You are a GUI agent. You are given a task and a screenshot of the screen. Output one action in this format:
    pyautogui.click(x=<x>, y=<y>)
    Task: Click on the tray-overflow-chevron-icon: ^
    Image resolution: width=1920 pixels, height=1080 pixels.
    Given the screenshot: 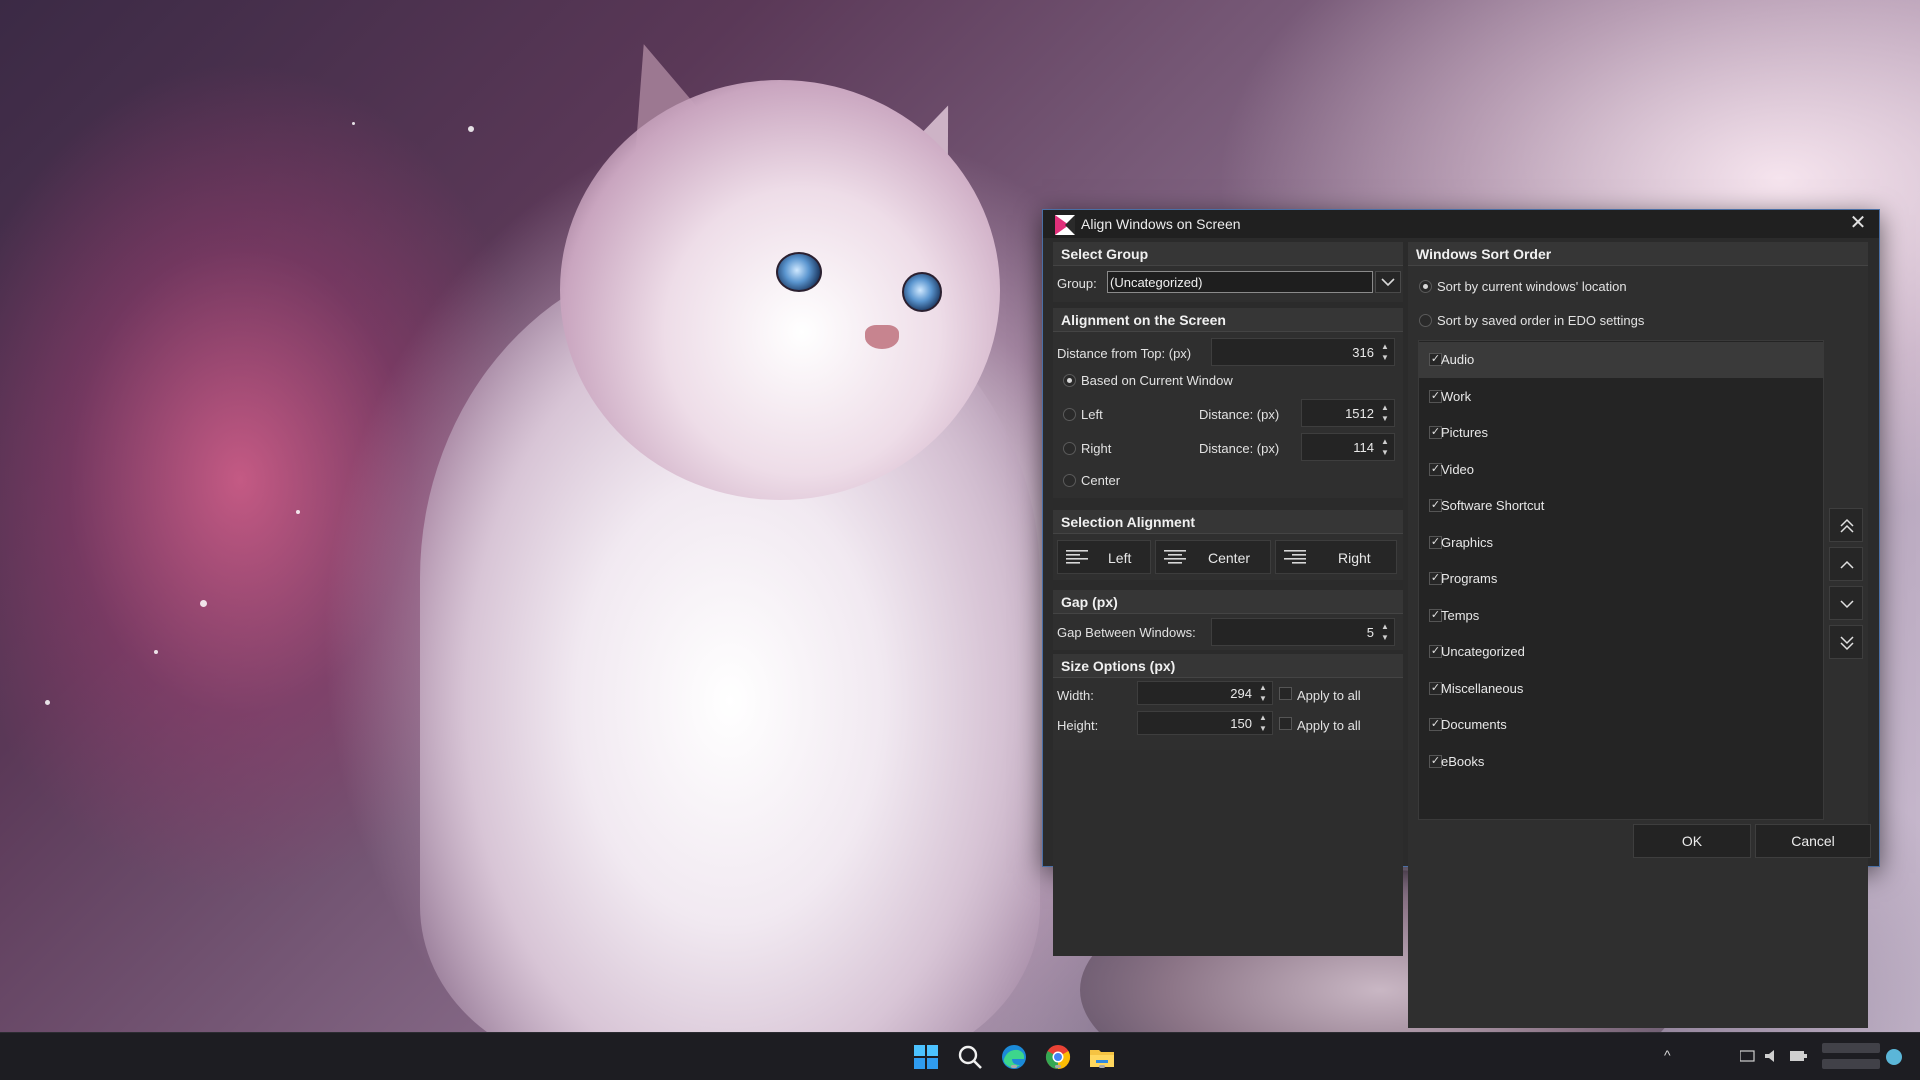 What is the action you would take?
    pyautogui.click(x=1667, y=1055)
    